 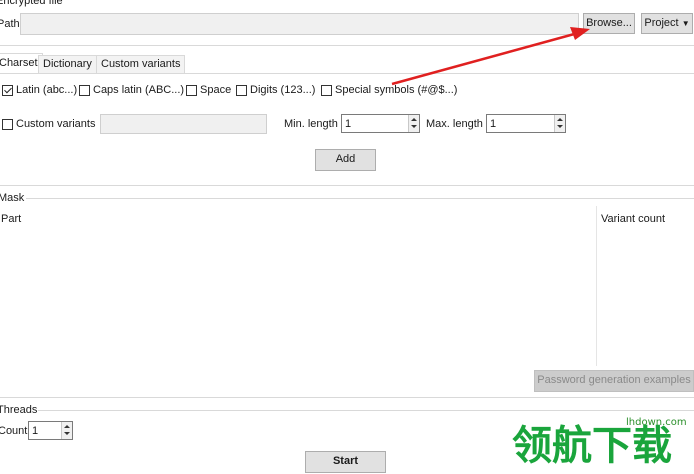 I want to click on watermark-cn-text: 领航下载, so click(x=592, y=446).